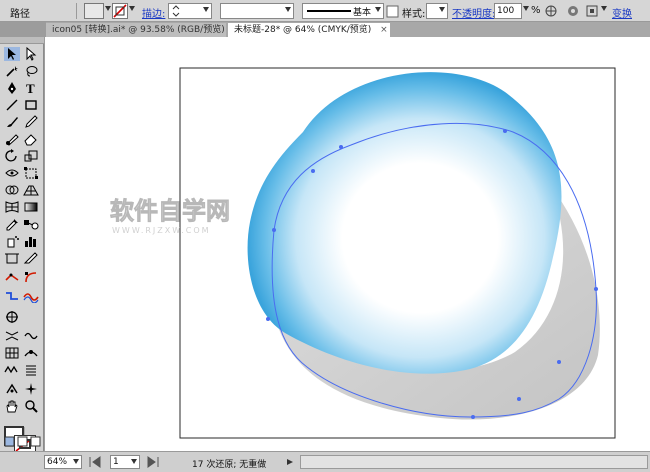  What do you see at coordinates (31, 173) in the screenshot?
I see `free-transform-tool-icon` at bounding box center [31, 173].